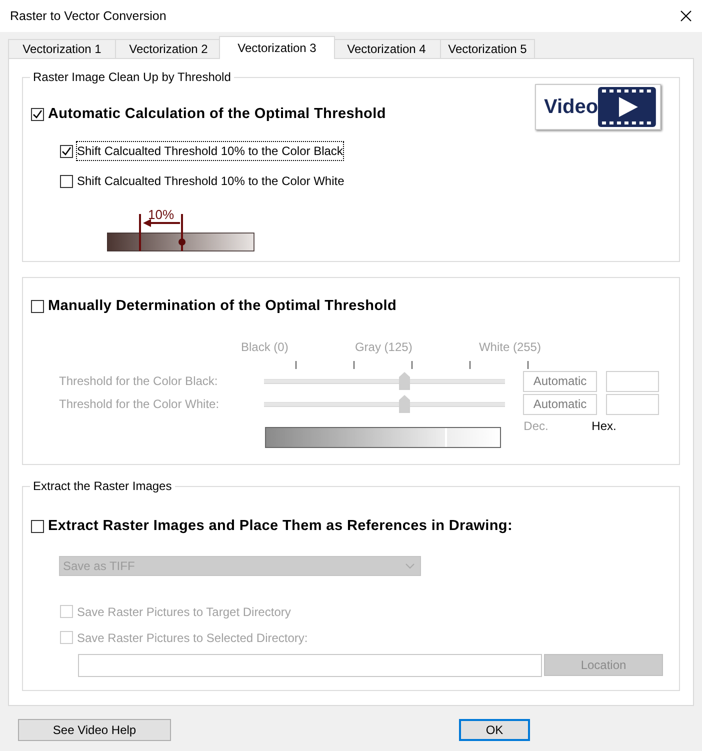 Image resolution: width=702 pixels, height=751 pixels. Describe the element at coordinates (139, 405) in the screenshot. I see `slider-label: Threshold for the Color White:` at that location.